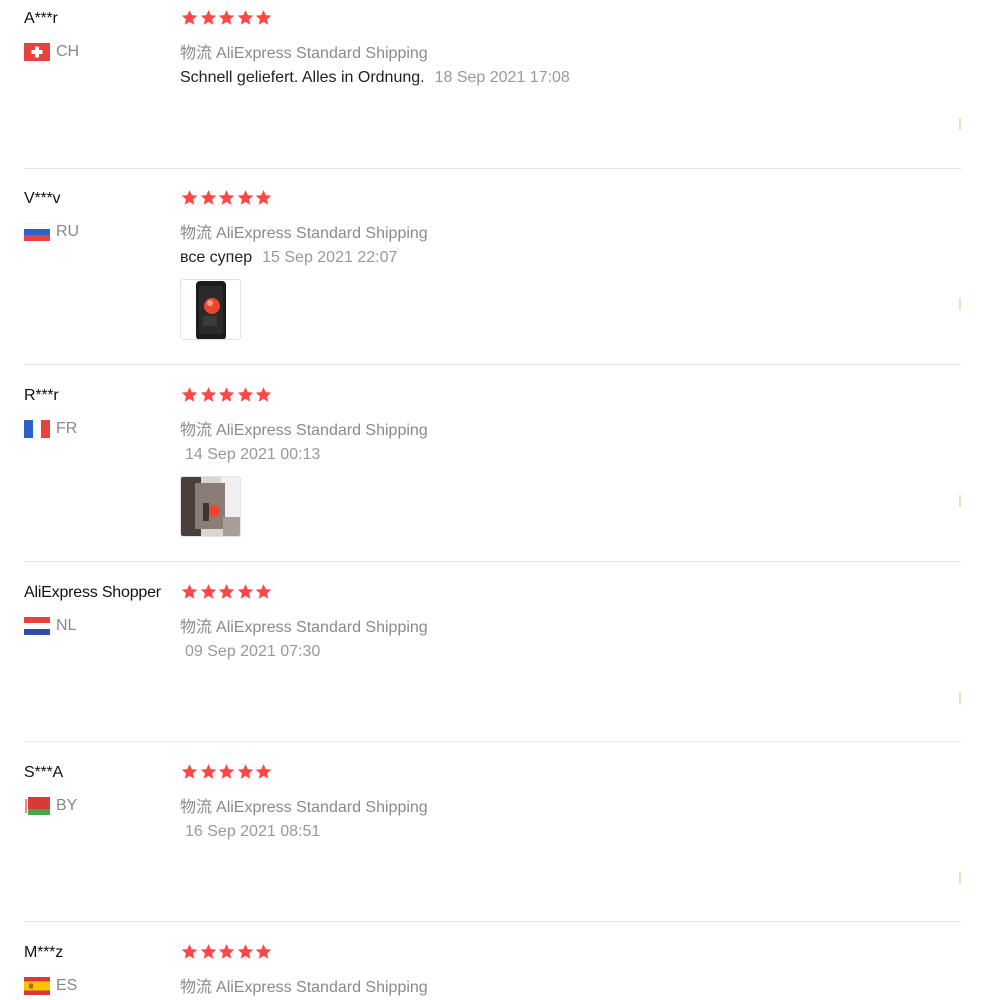 This screenshot has height=1000, width=1000. What do you see at coordinates (42, 198) in the screenshot?
I see `reviewer-name: V***v` at bounding box center [42, 198].